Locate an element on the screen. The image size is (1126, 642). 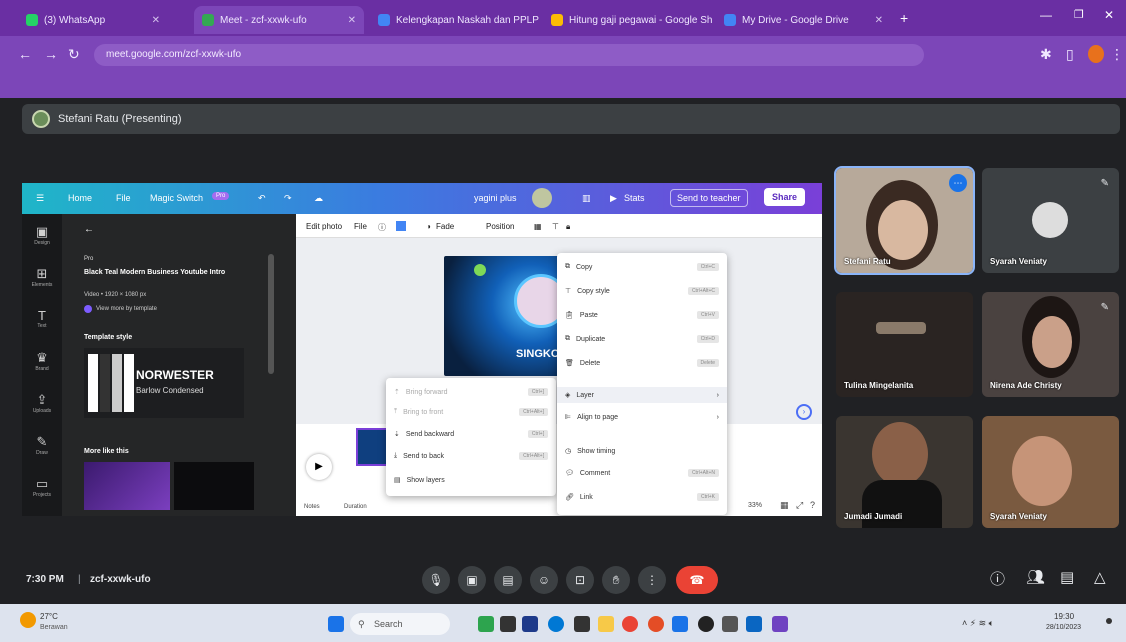
menu-item-layer: ◈ Layer › is located at coordinates (642, 395).